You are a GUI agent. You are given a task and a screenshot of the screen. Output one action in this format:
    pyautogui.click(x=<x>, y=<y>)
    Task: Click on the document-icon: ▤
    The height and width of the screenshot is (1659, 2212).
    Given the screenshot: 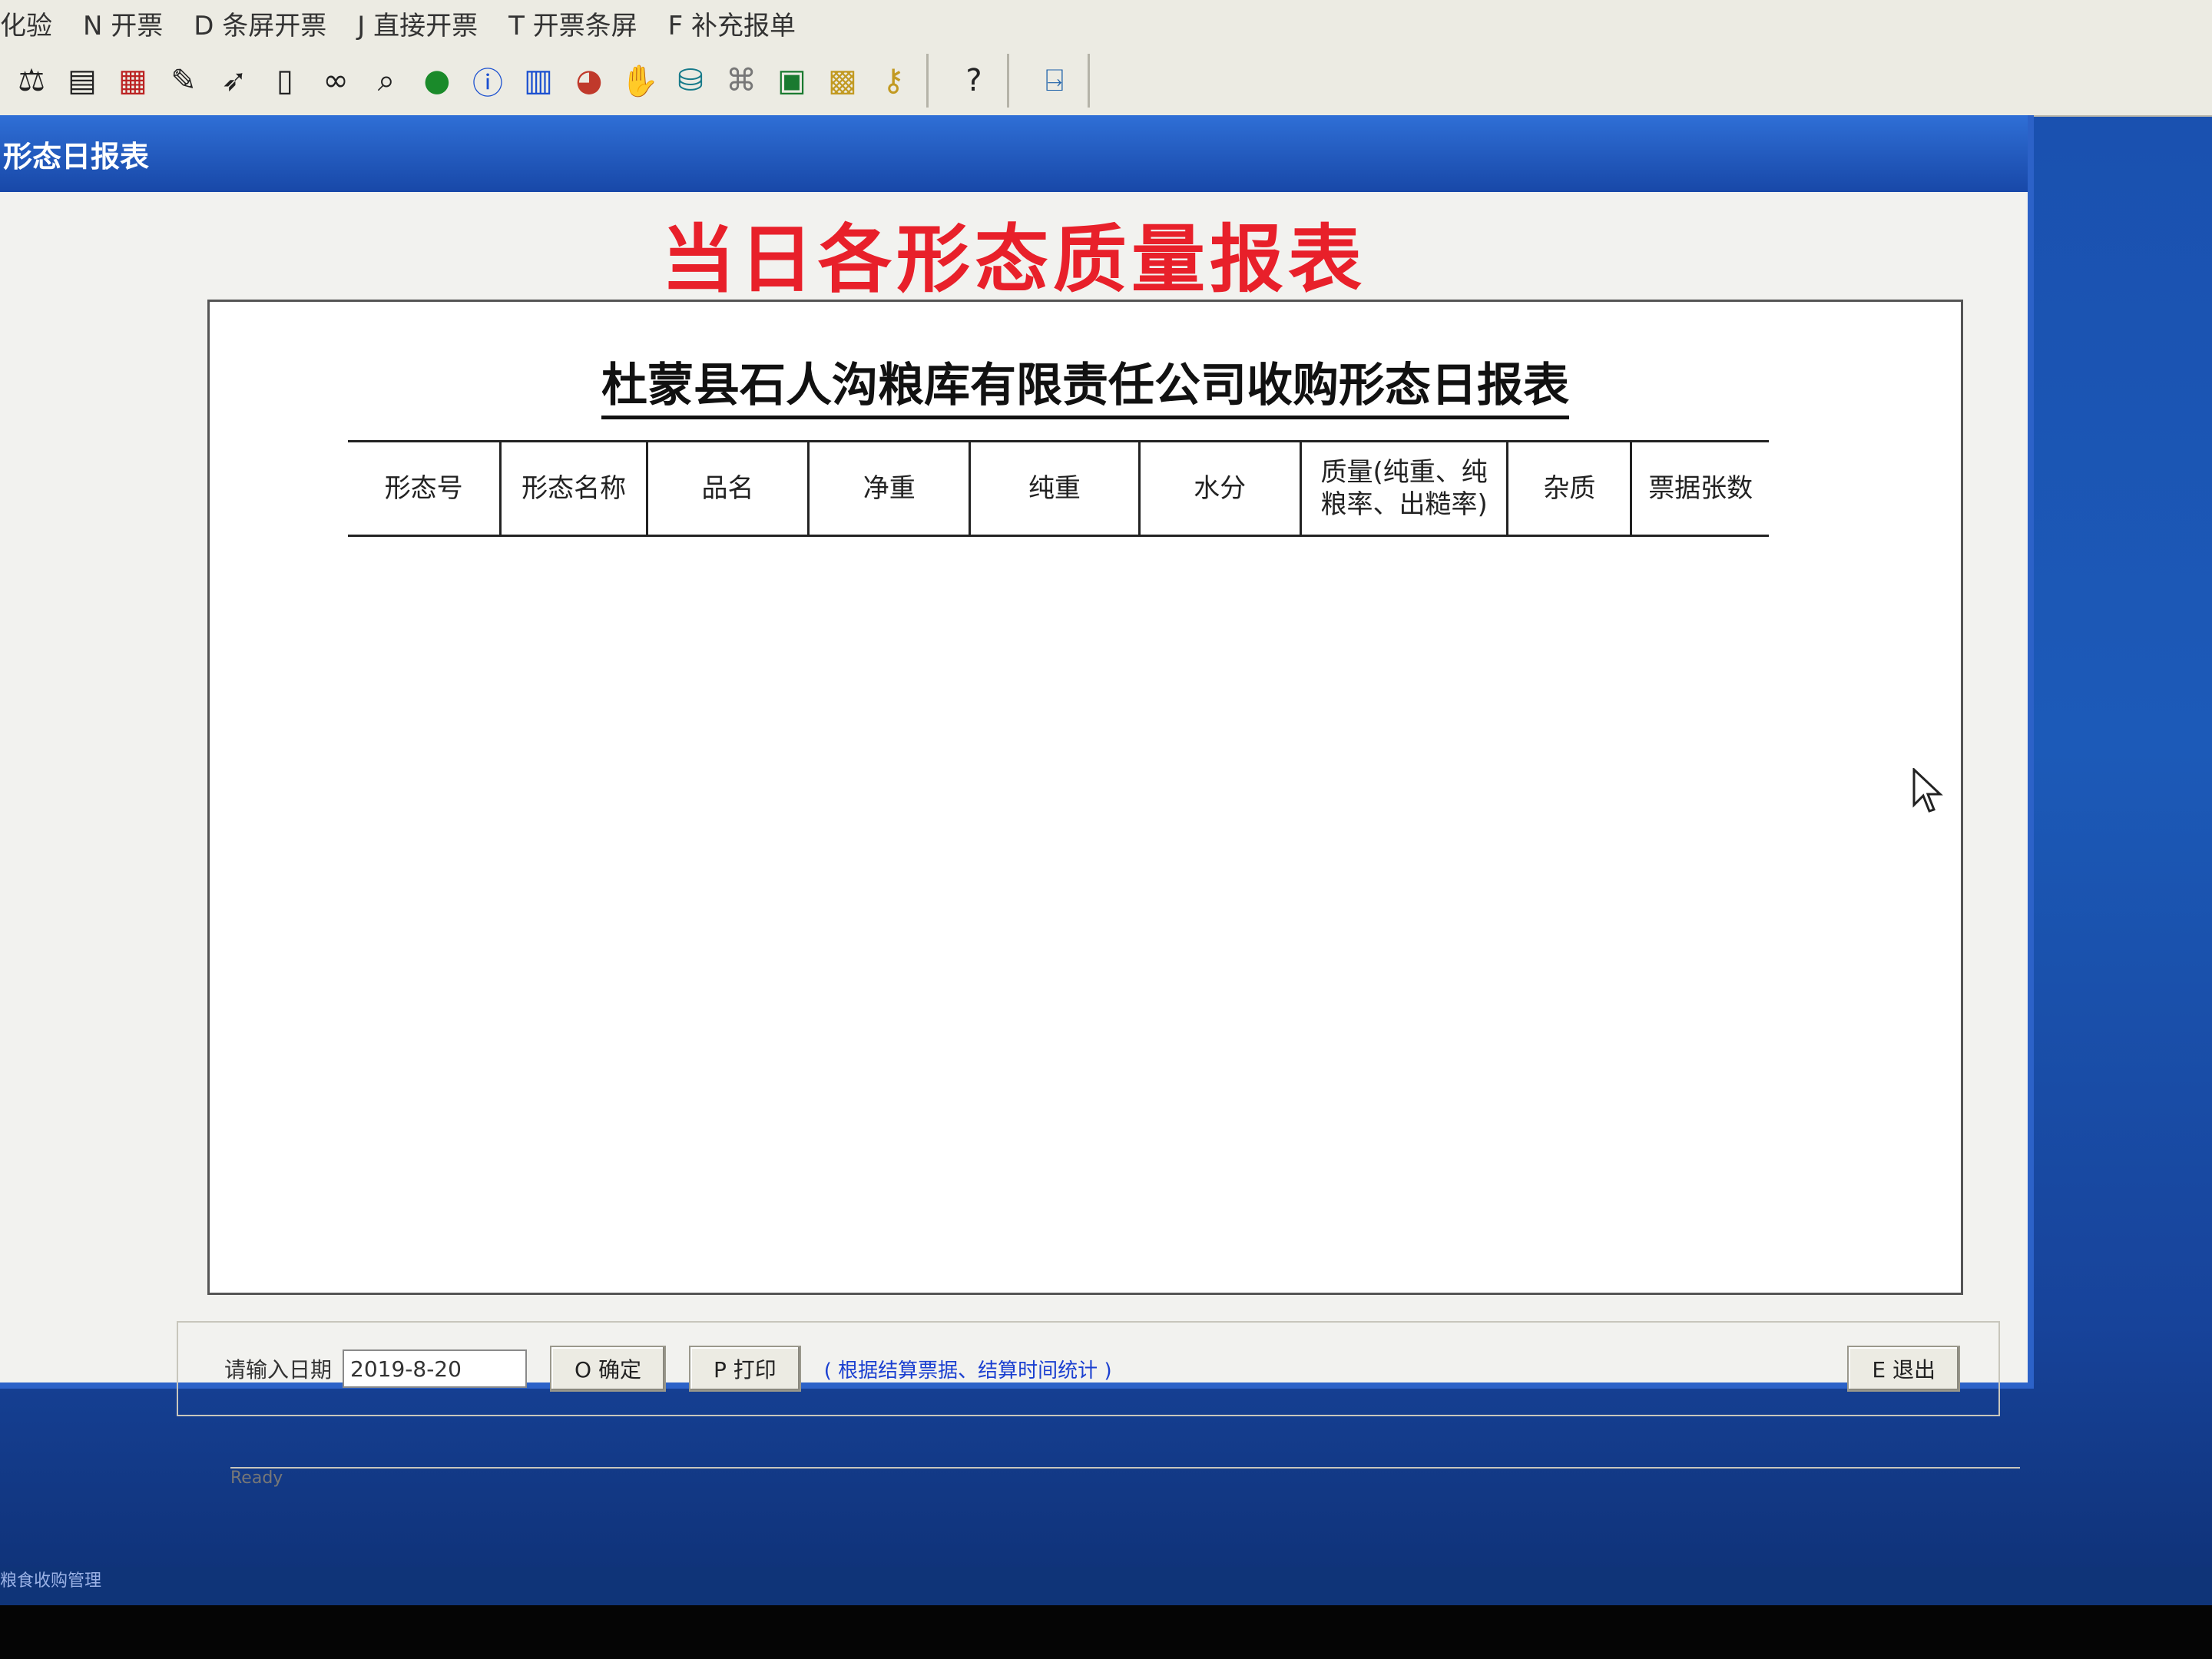 What is the action you would take?
    pyautogui.click(x=82, y=81)
    